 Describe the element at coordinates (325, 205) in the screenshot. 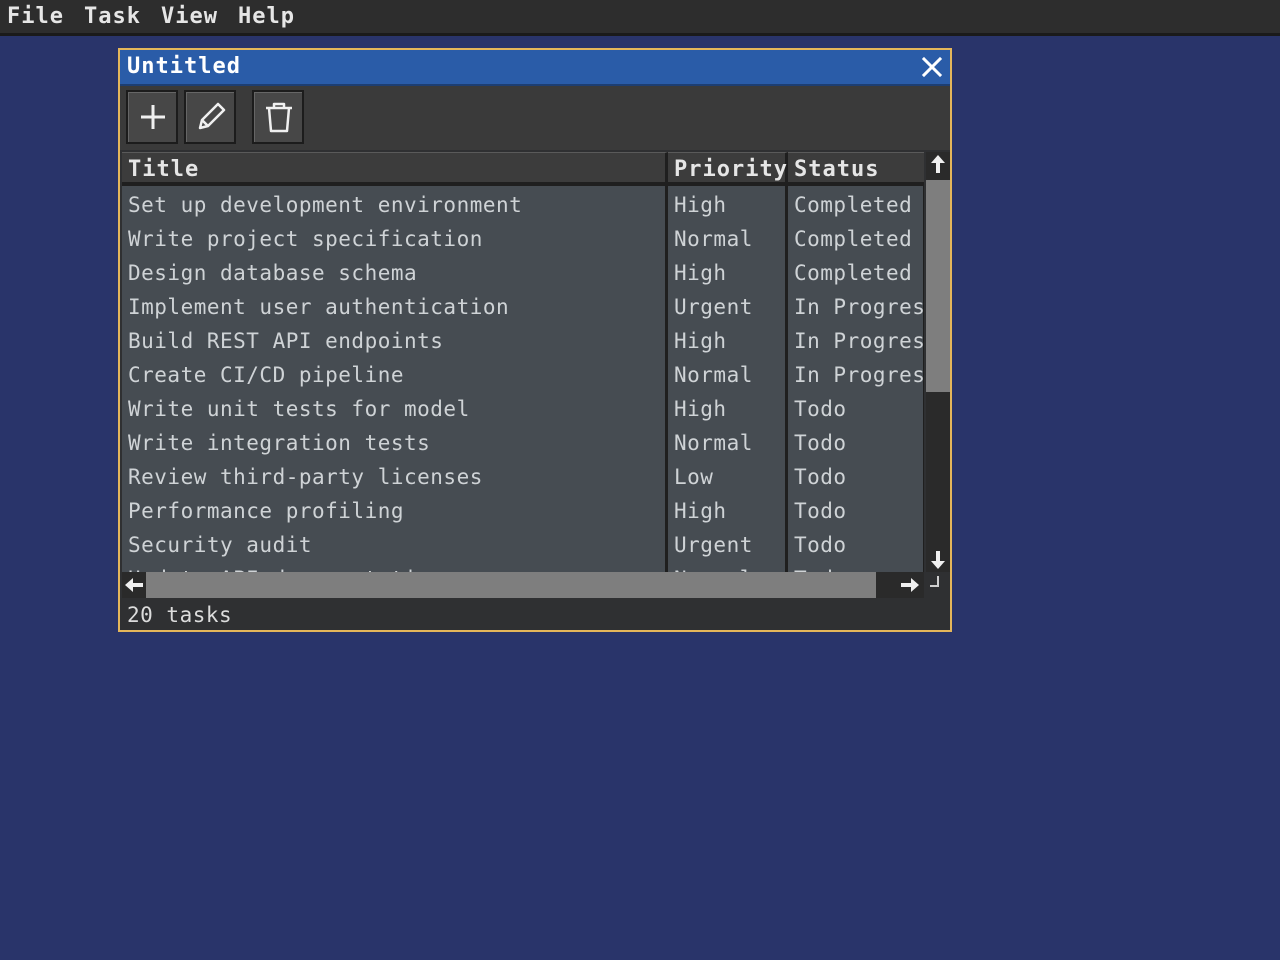

I see `cell-title: Set up development environment` at that location.